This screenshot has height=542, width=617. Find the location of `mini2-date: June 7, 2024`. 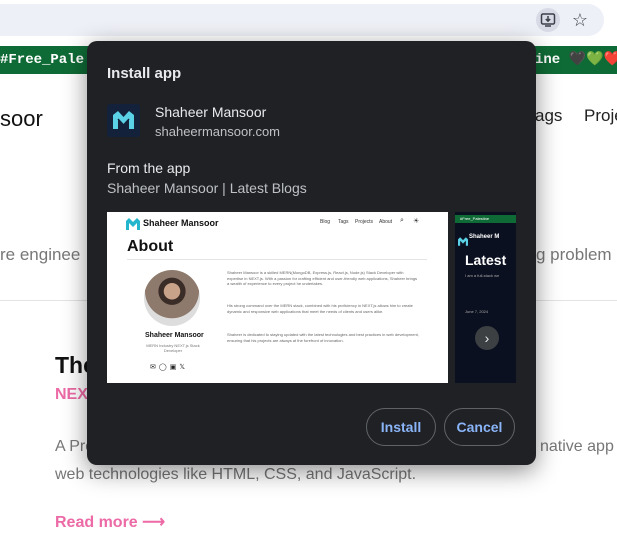

mini2-date: June 7, 2024 is located at coordinates (477, 311).